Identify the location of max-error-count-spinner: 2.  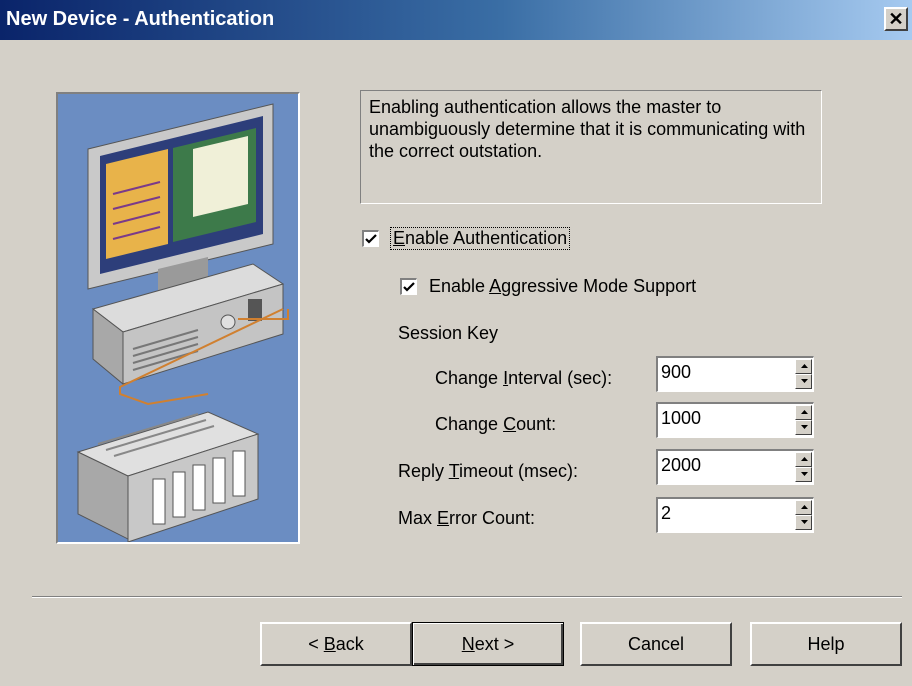
(735, 515).